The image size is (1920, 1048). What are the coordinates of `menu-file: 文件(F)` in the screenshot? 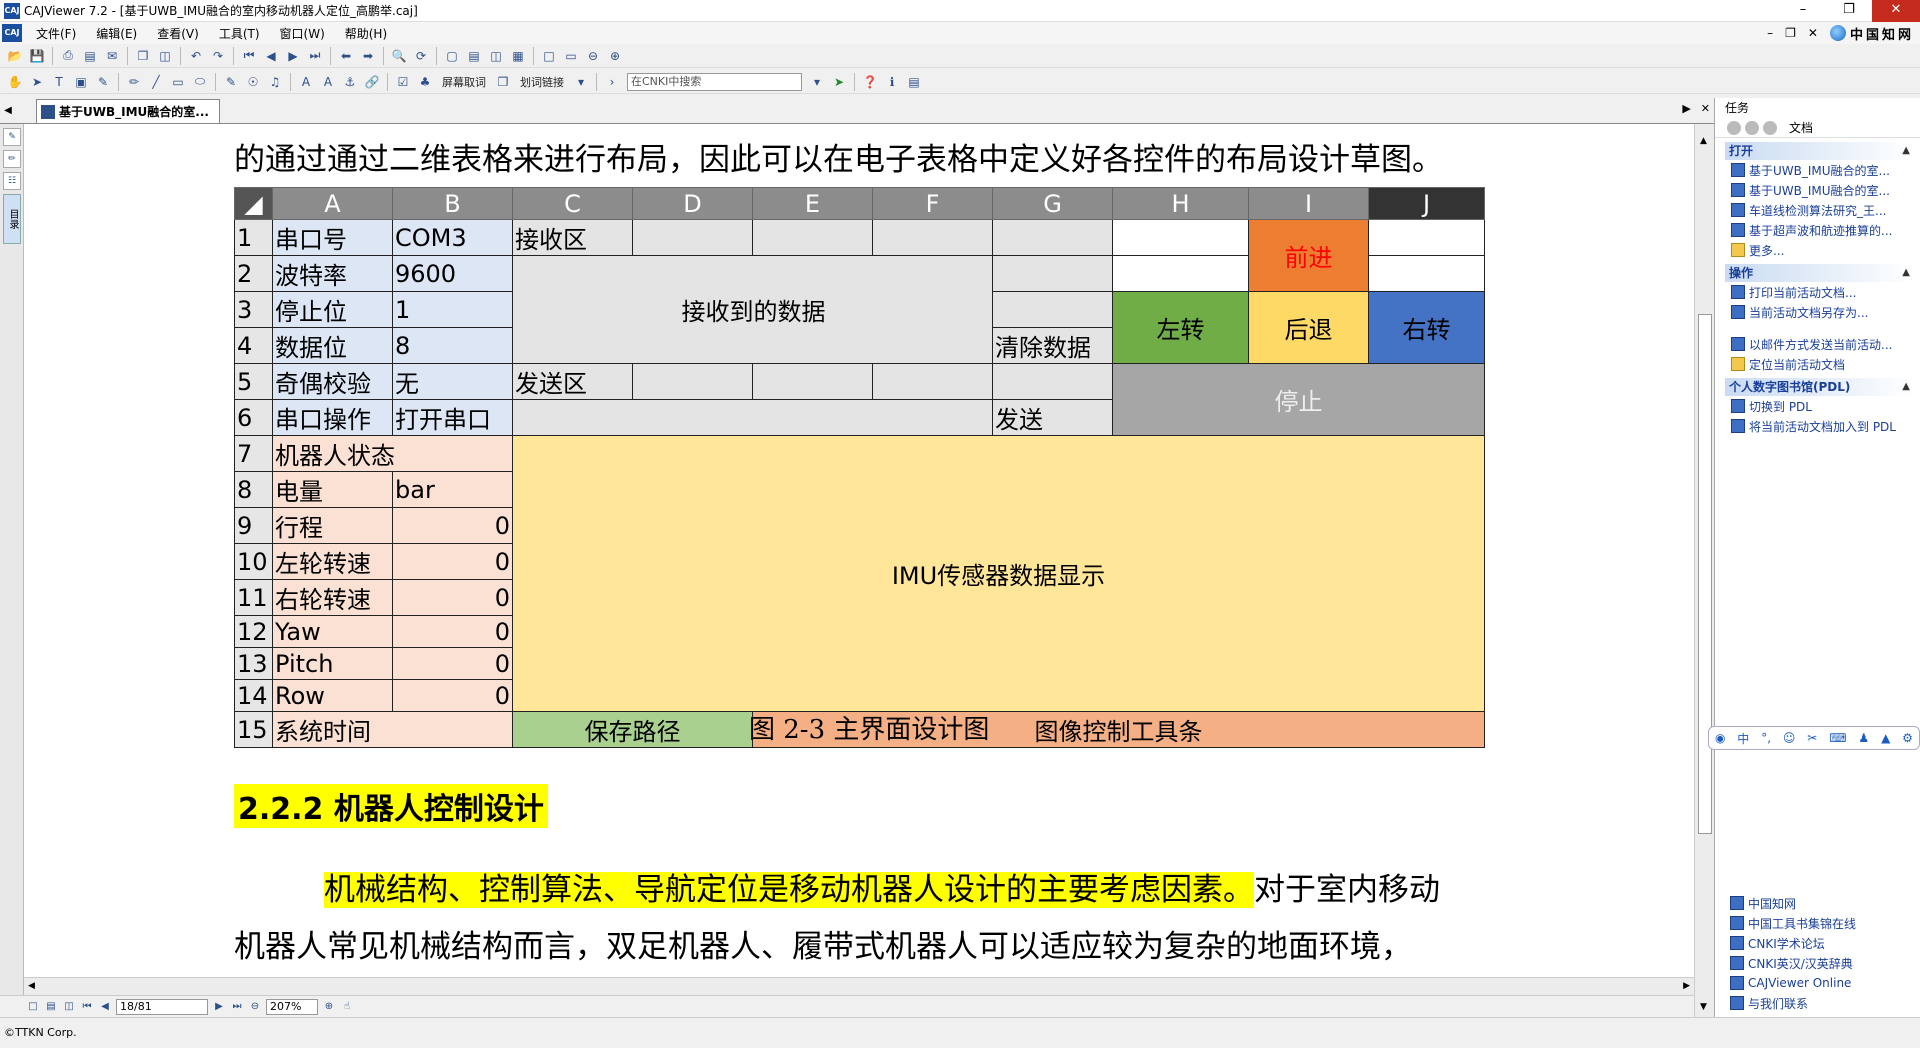 It's located at (56, 33).